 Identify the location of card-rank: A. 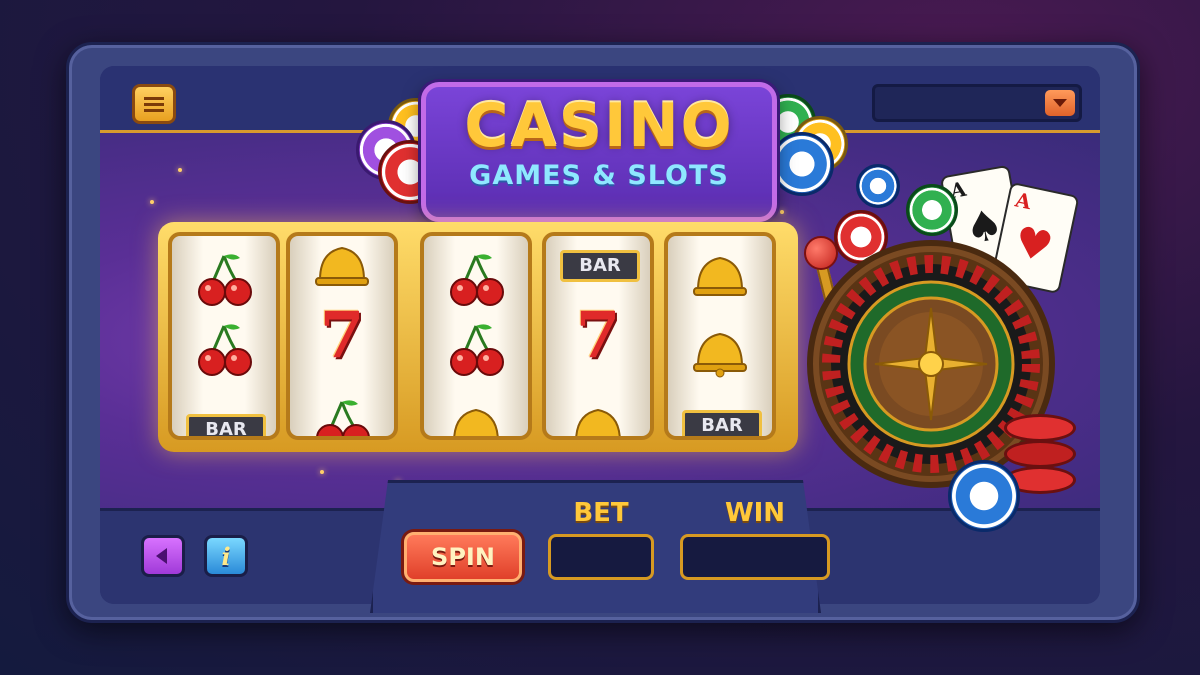
(1023, 201).